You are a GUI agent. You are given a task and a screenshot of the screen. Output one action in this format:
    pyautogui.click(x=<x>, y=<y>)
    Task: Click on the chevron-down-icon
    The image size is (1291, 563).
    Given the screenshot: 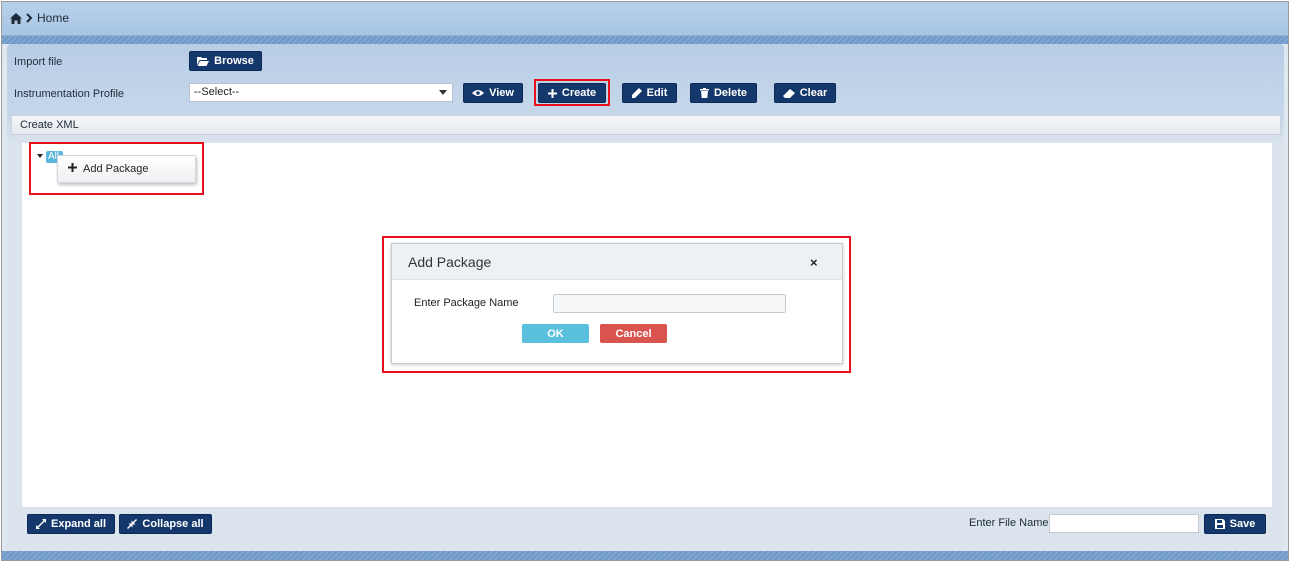 What is the action you would take?
    pyautogui.click(x=443, y=92)
    